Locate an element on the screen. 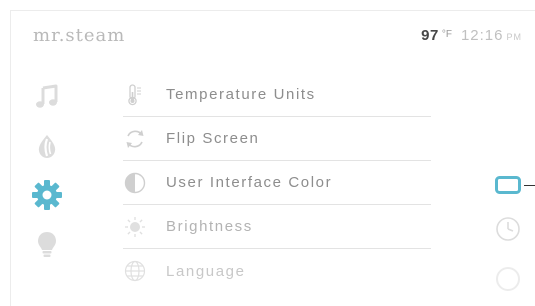  rail-connector-line is located at coordinates (529, 185).